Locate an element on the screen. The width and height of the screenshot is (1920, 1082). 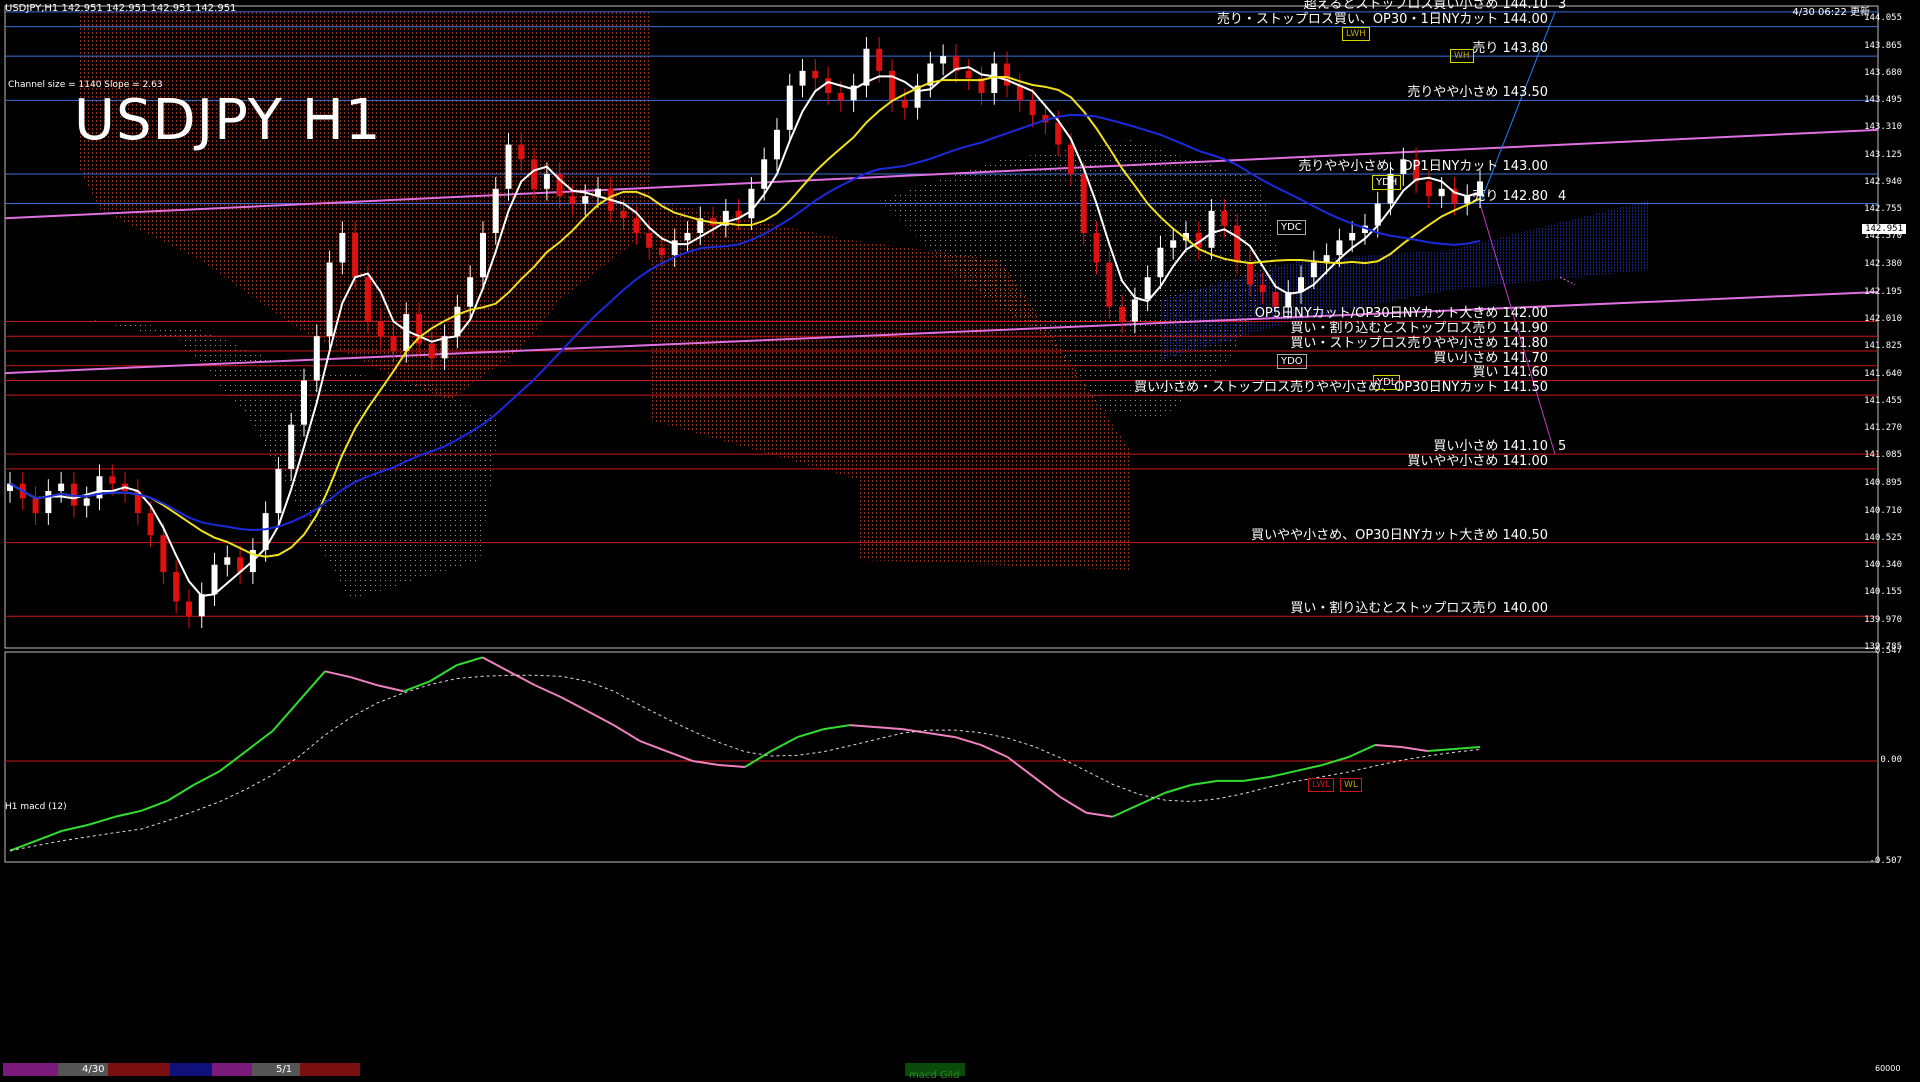
lwl-tag: LWL is located at coordinates (1321, 785).